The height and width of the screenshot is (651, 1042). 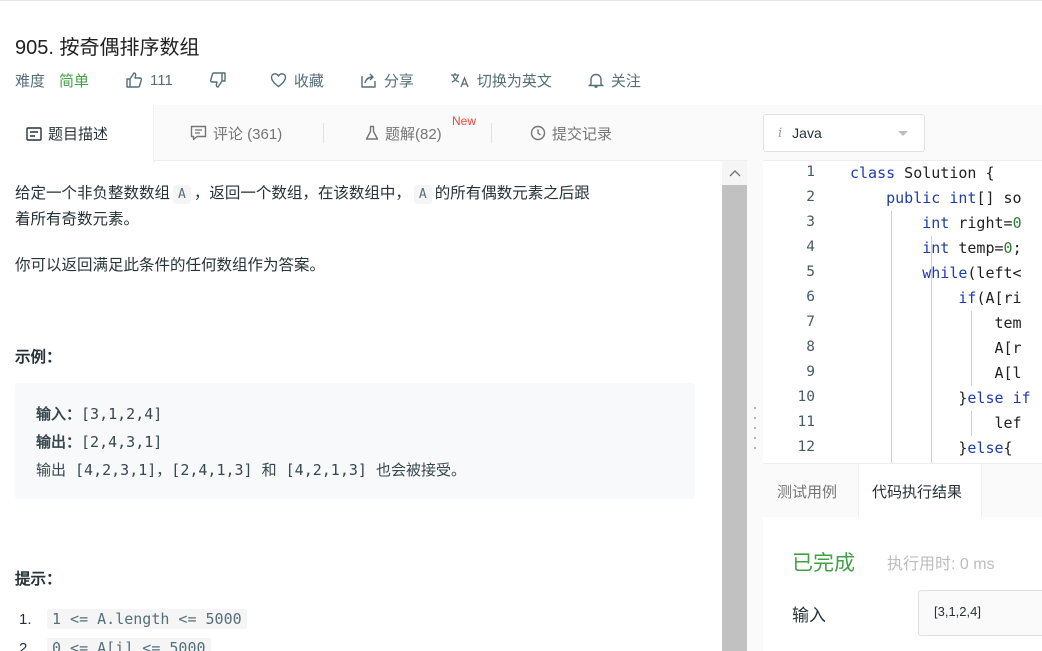 I want to click on share-label: 分享, so click(x=398, y=81).